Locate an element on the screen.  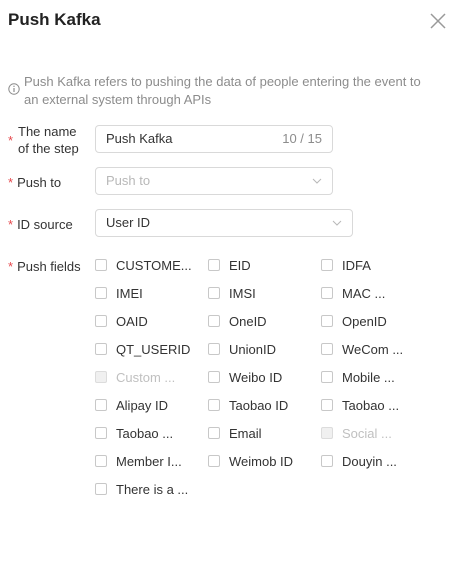
step-name-label-line2: of the step is located at coordinates (48, 148).